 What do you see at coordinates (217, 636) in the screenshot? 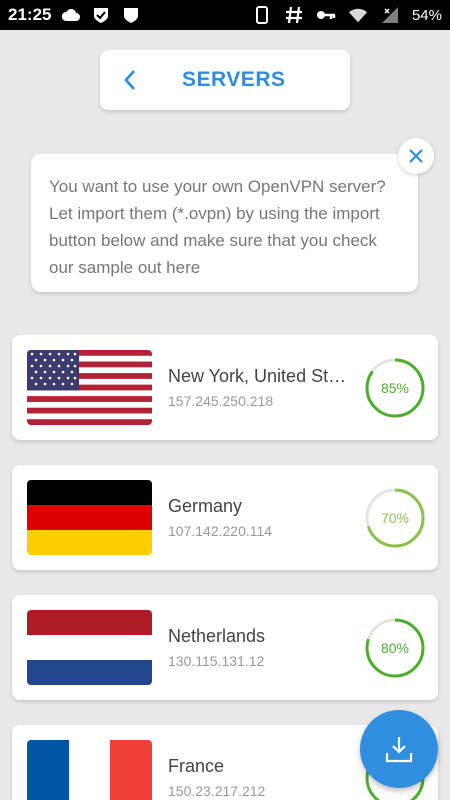
I see `server-name: Netherlands` at bounding box center [217, 636].